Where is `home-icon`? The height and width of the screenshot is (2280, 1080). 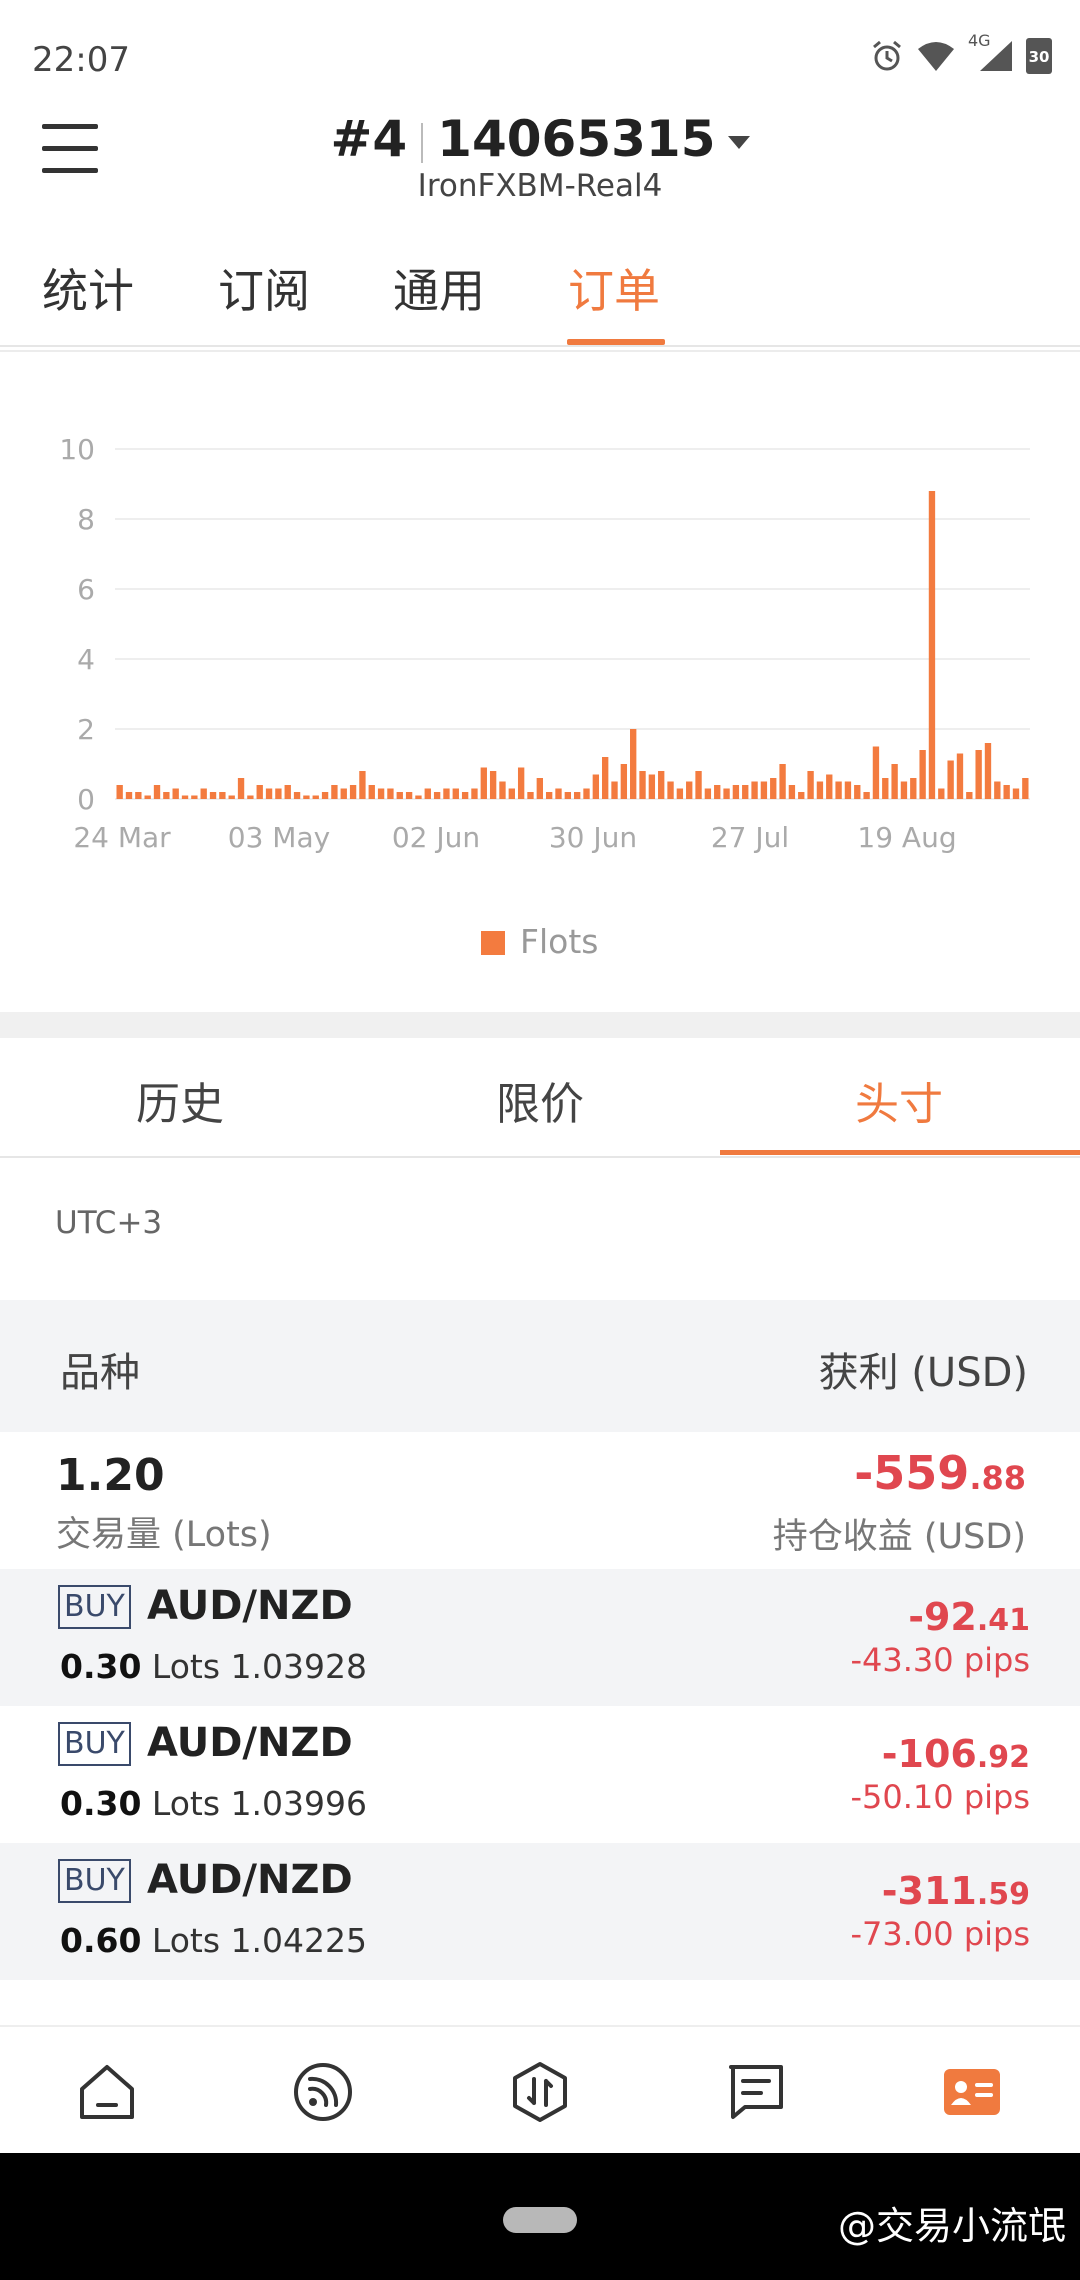 home-icon is located at coordinates (107, 2092).